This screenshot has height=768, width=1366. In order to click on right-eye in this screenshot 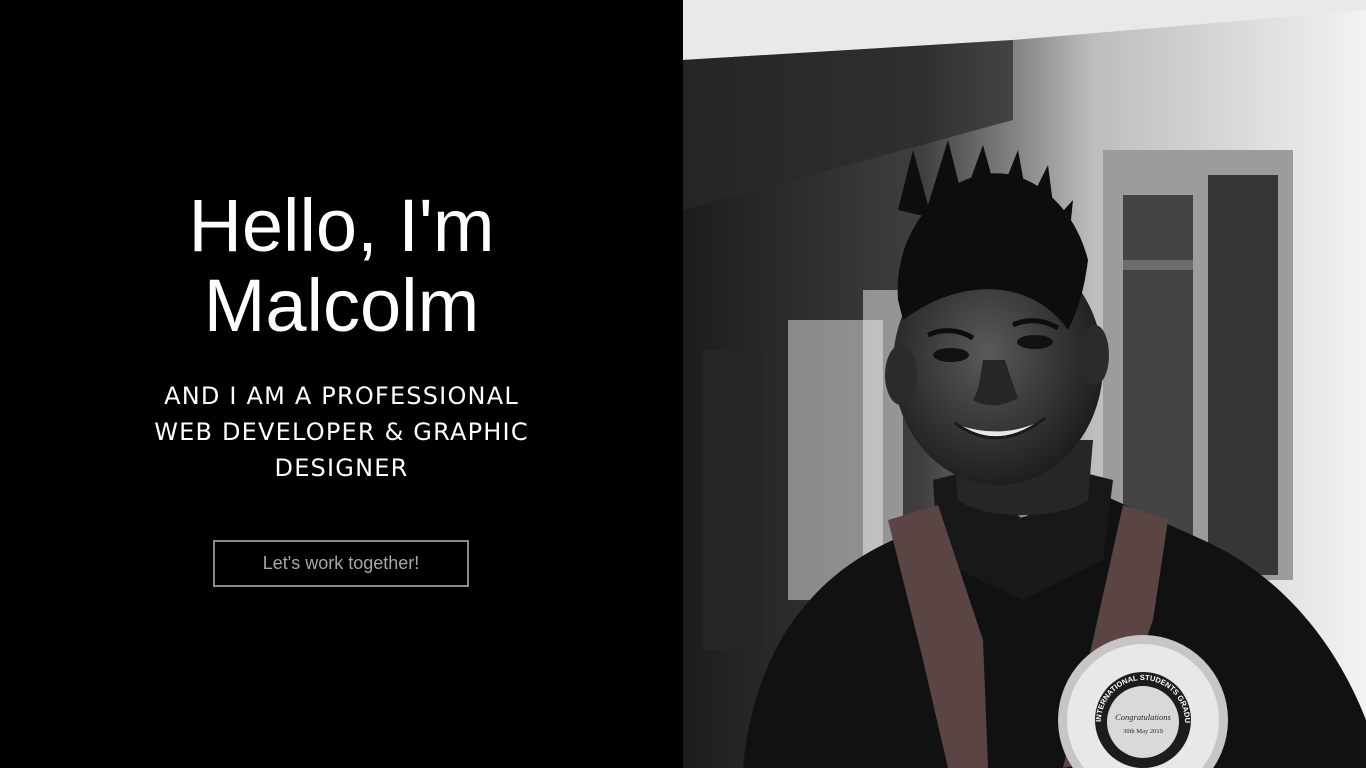, I will do `click(1035, 342)`.